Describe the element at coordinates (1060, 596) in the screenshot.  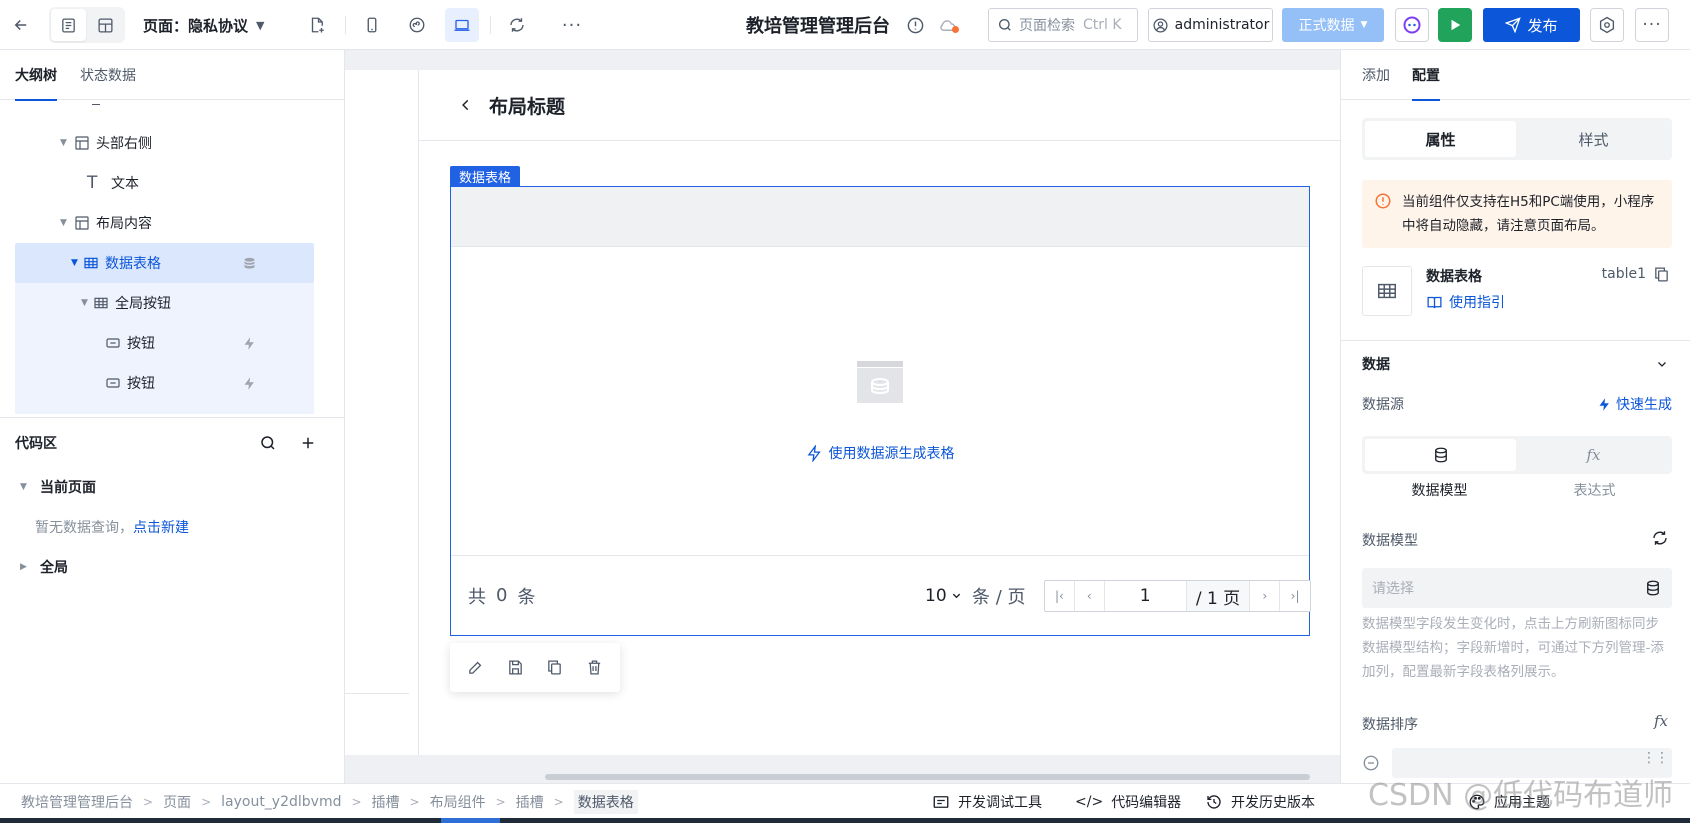
I see `first-page-icon: |‹` at that location.